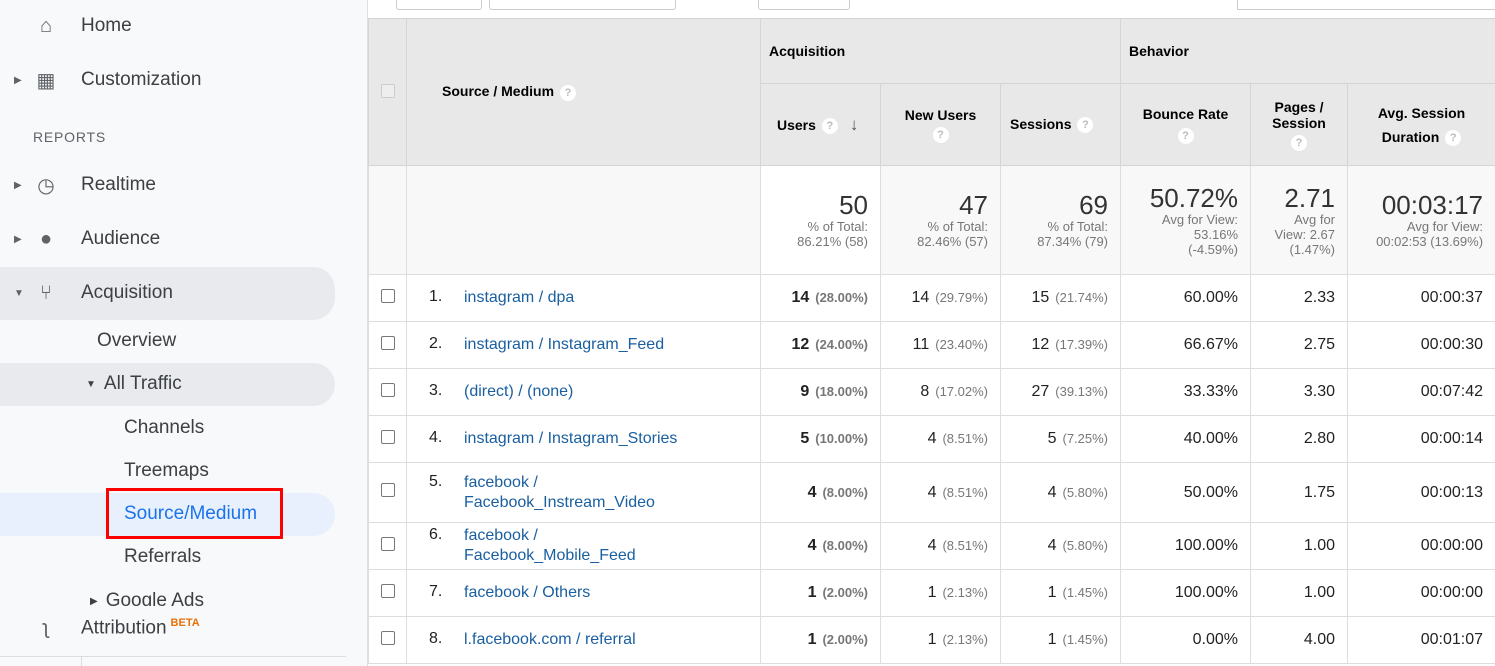 Image resolution: width=1495 pixels, height=666 pixels. I want to click on sessions-header: Sessions?, so click(1060, 124).